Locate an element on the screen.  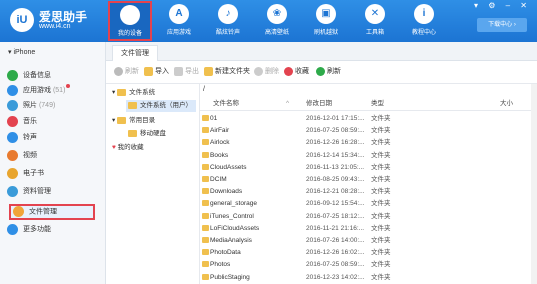
table-row: DCIM 2016-08-25 09:43:... 文件夹 is located at coordinates (368, 179).